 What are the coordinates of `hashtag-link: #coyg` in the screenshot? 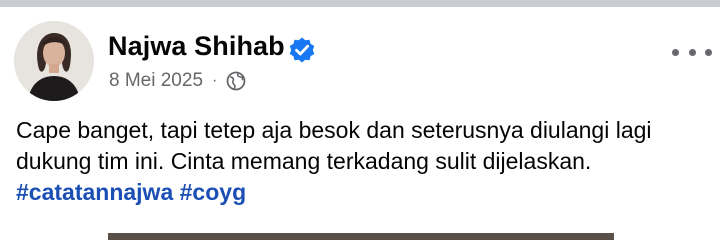 It's located at (213, 192).